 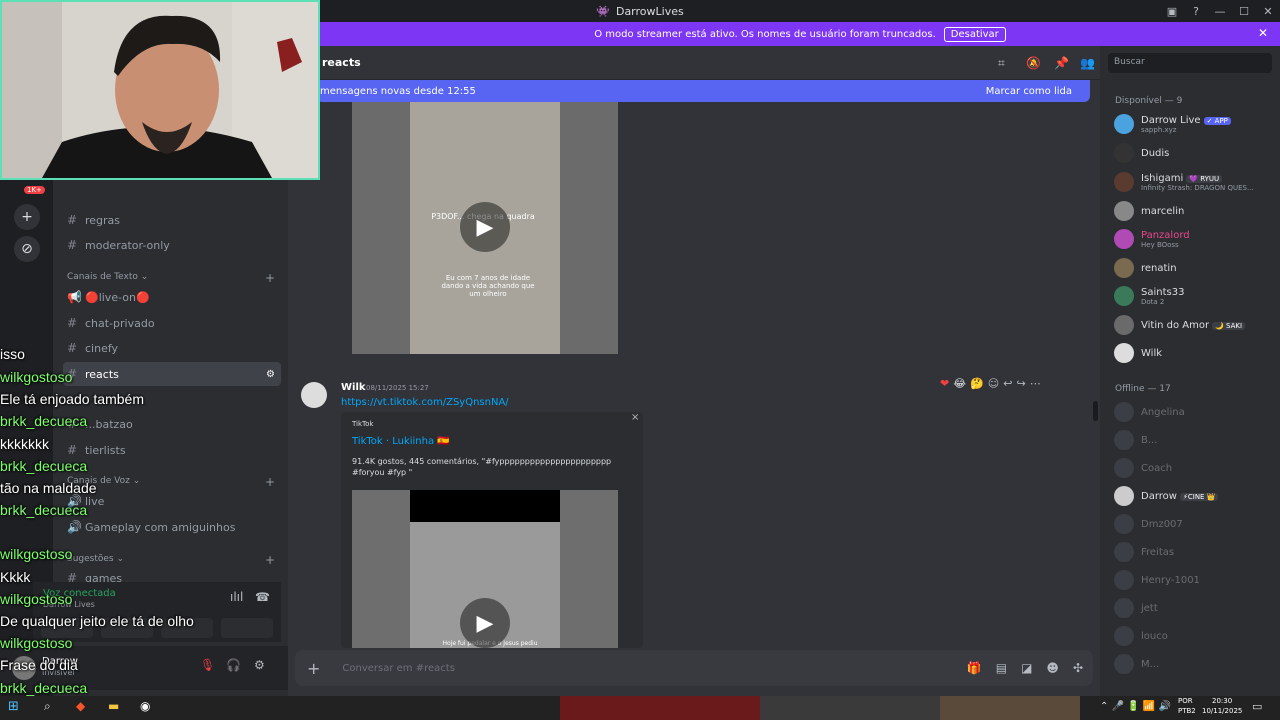 What do you see at coordinates (1157, 580) in the screenshot?
I see `member-item: Henry-1001` at bounding box center [1157, 580].